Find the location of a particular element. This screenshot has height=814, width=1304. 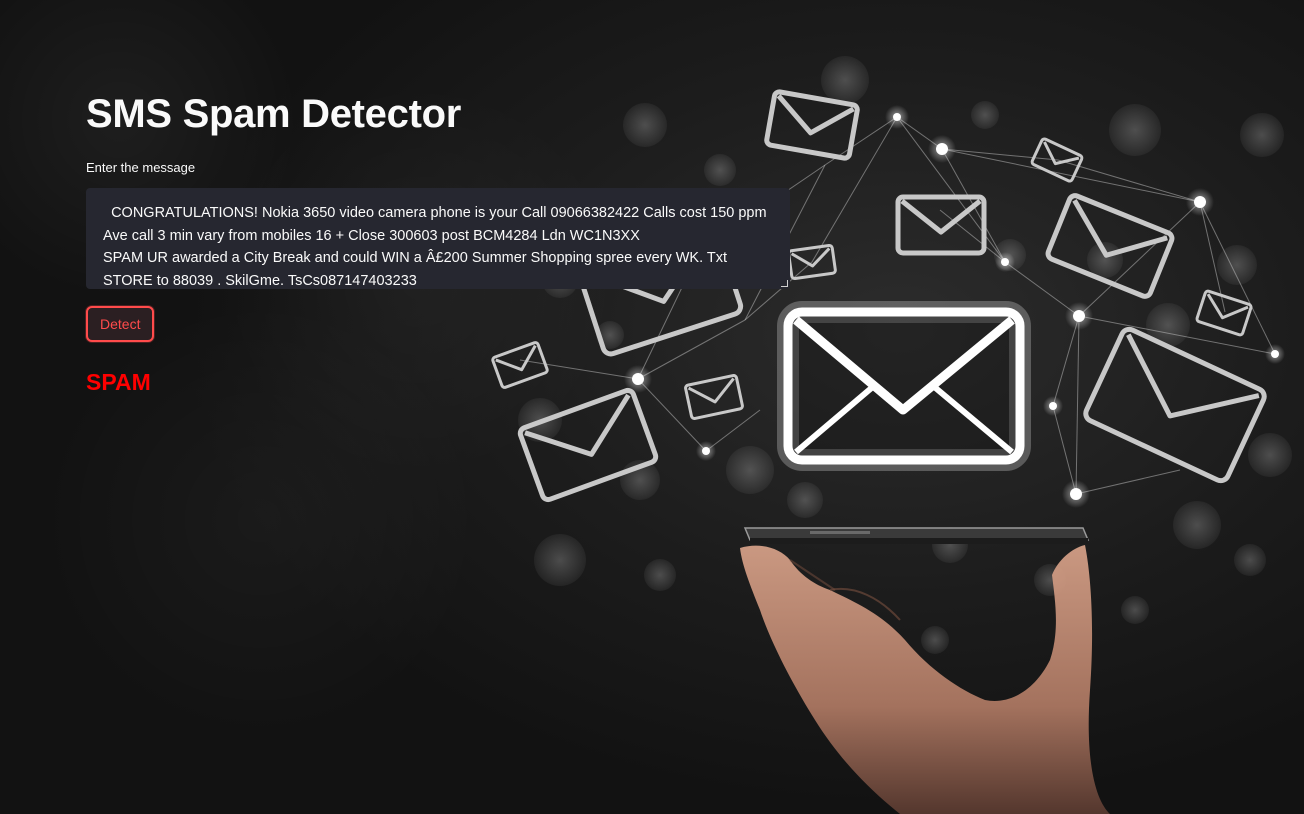

hand-icon is located at coordinates (925, 679).